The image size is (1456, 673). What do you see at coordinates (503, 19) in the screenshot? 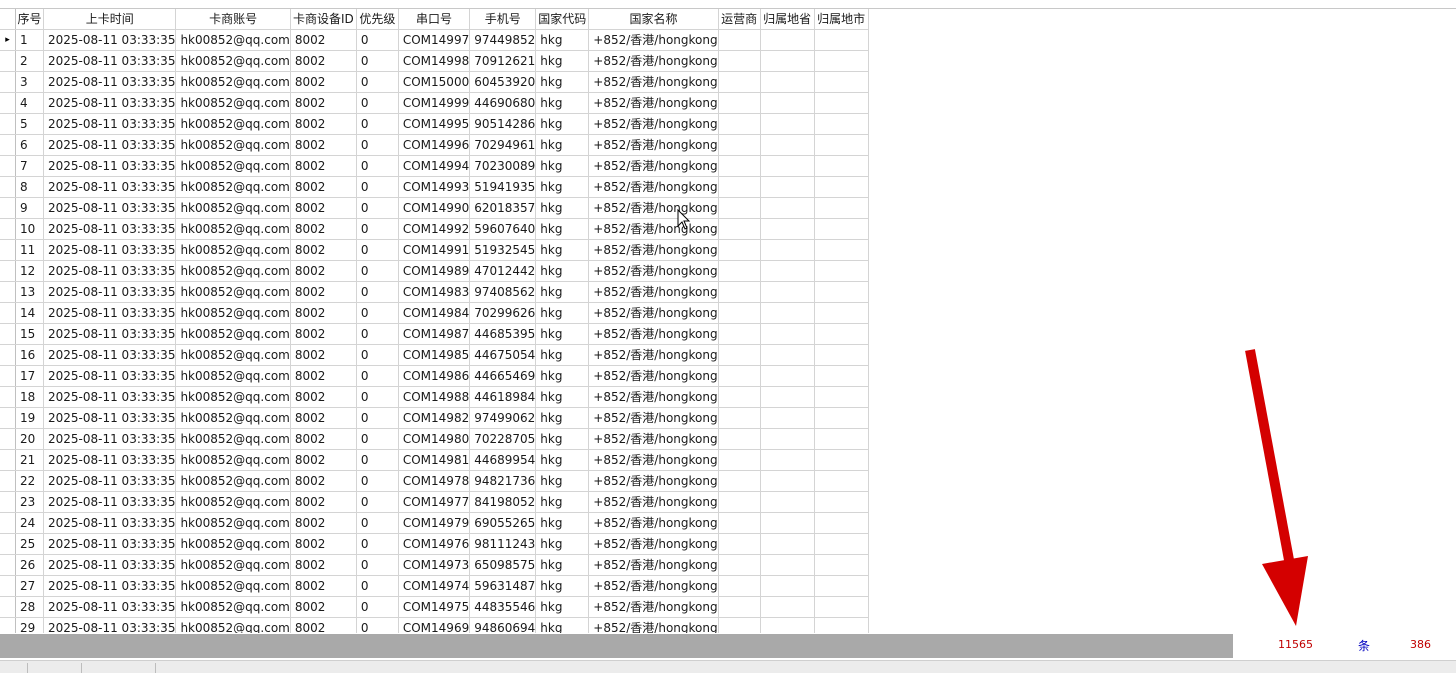
I see `column-header-phone: 手机号` at bounding box center [503, 19].